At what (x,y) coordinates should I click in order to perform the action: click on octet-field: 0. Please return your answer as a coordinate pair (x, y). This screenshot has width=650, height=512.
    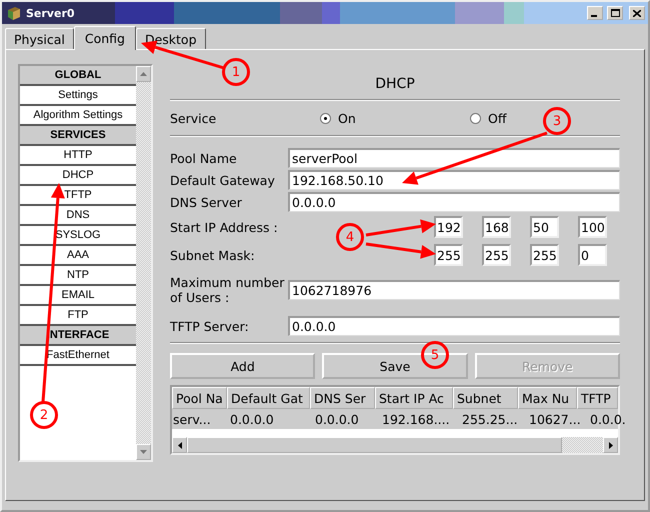
    Looking at the image, I should click on (592, 255).